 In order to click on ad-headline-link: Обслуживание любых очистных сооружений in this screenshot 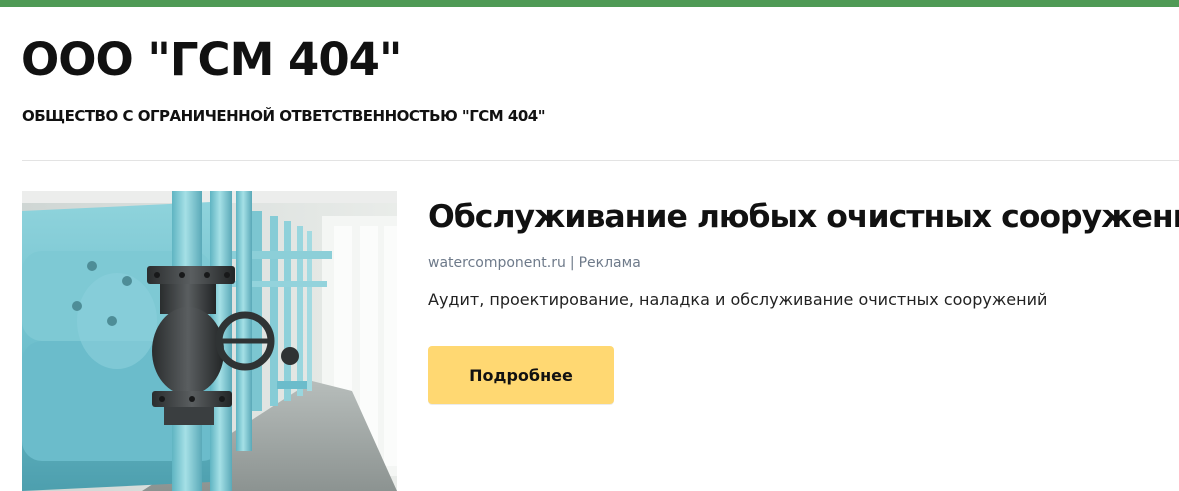, I will do `click(803, 217)`.